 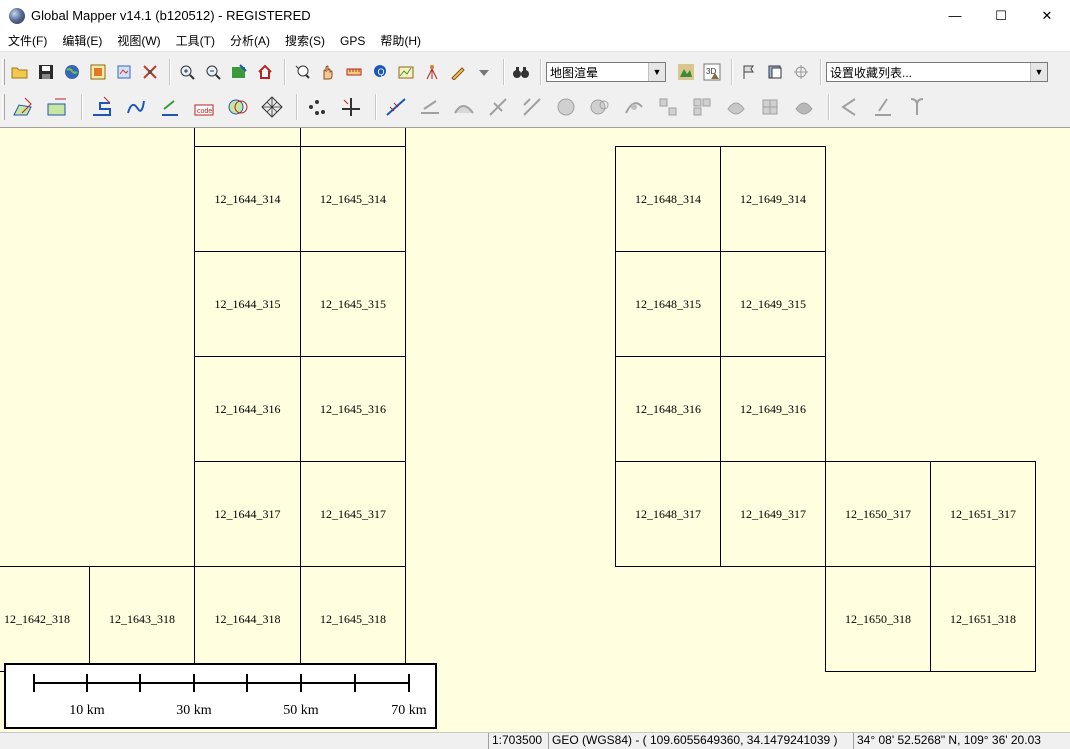 I want to click on shader-select: 地图渲晕 ▼, so click(x=606, y=72).